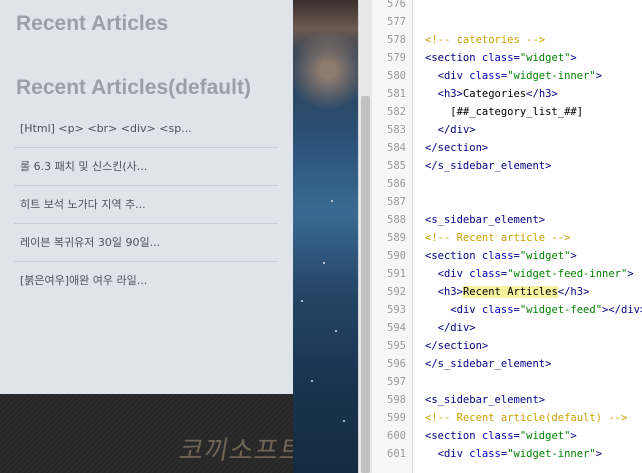  What do you see at coordinates (241, 451) in the screenshot?
I see `footer-logo: 코끼소프트` at bounding box center [241, 451].